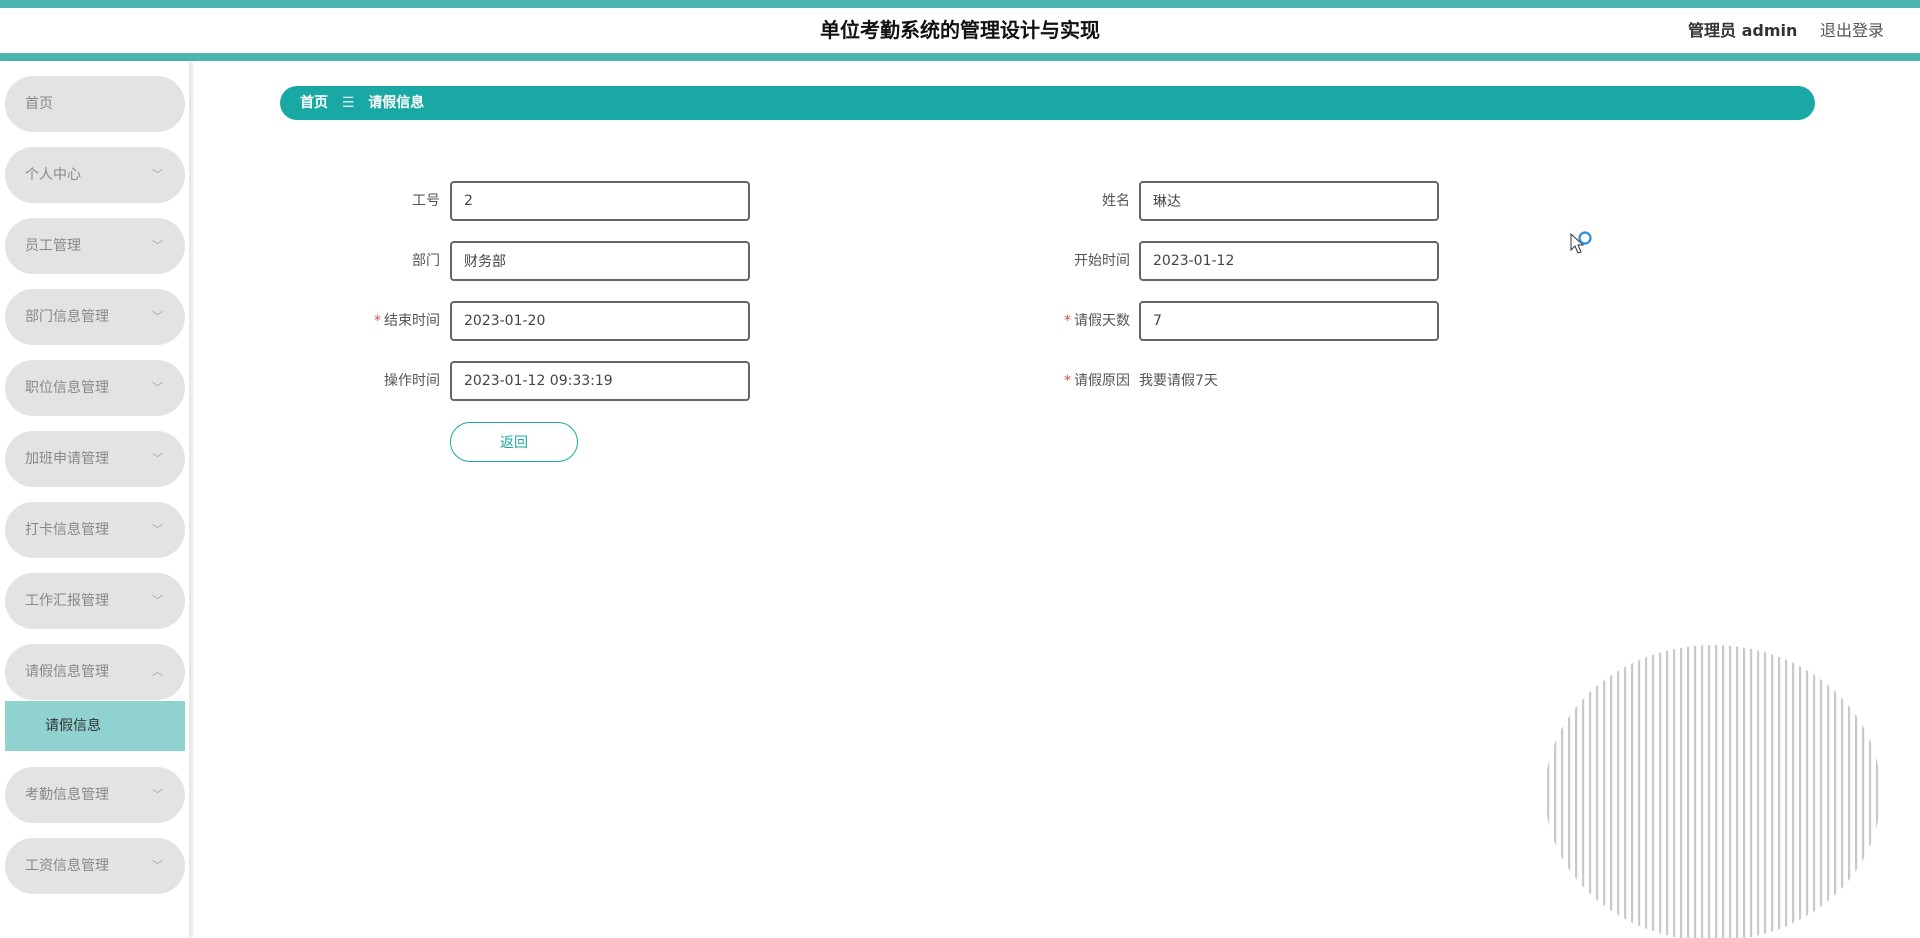 This screenshot has width=1920, height=938. I want to click on operate-time-field, so click(600, 381).